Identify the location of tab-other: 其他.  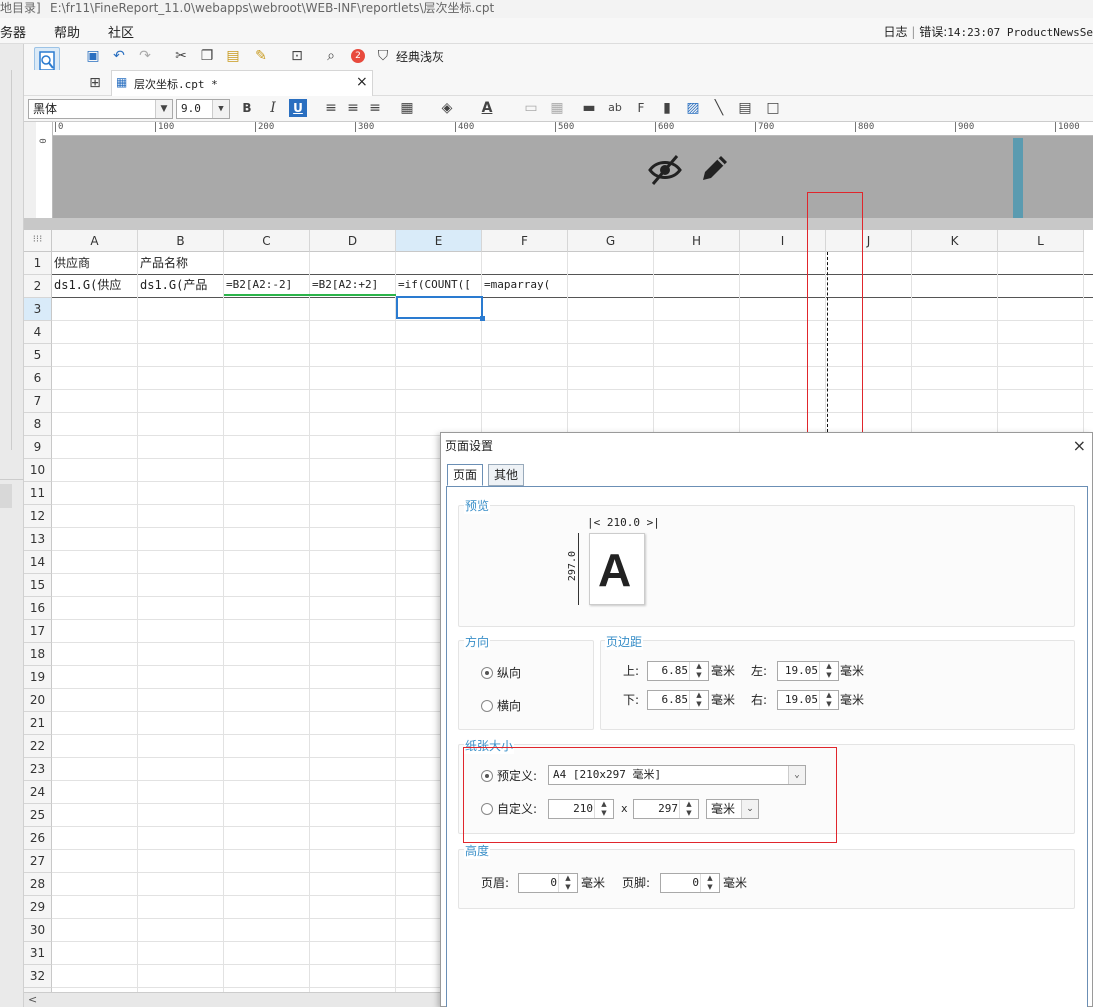
(506, 475).